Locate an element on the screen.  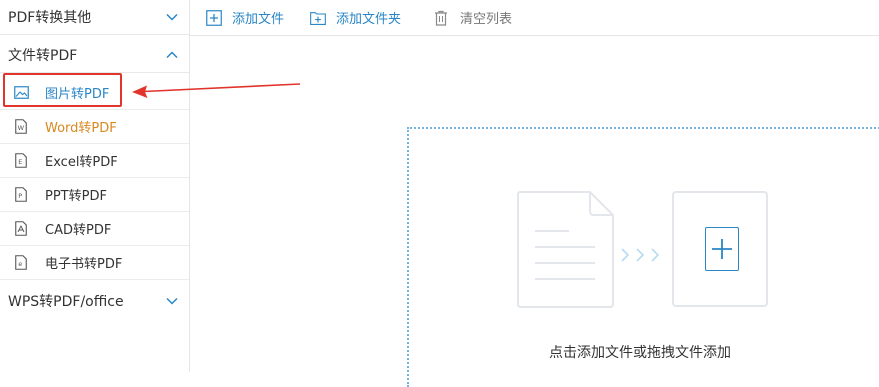
add-file-tile is located at coordinates (720, 249).